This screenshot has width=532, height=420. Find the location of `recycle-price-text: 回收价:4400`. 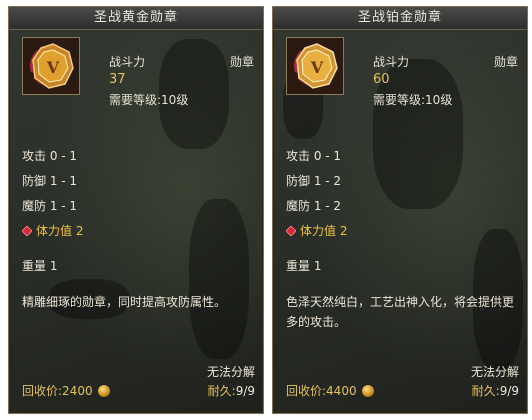

recycle-price-text: 回收价:4400 is located at coordinates (321, 391).